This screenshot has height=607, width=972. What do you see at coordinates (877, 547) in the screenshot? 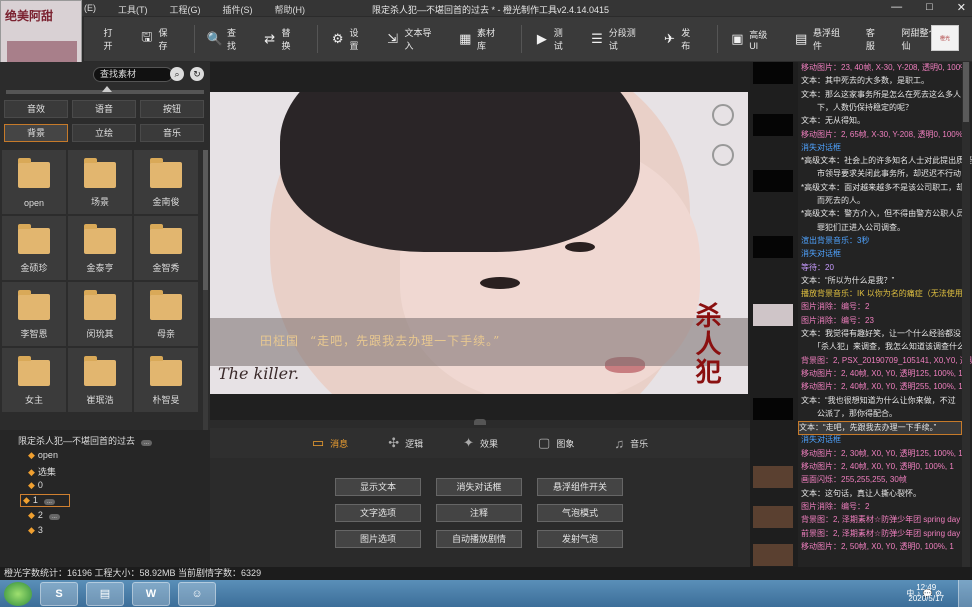
I see `event-row: 移动图片：2, 50帧, X0, Y0, 透明0, 100%, 1` at bounding box center [877, 547].